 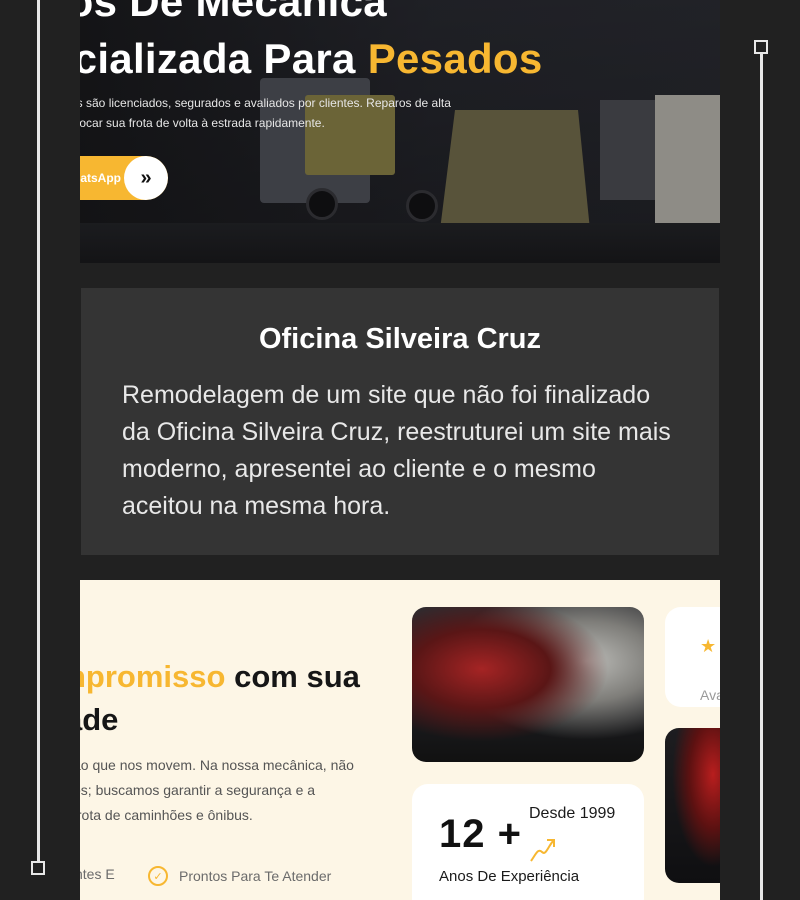 I want to click on experience-label: Anos De Experiência, so click(x=509, y=876).